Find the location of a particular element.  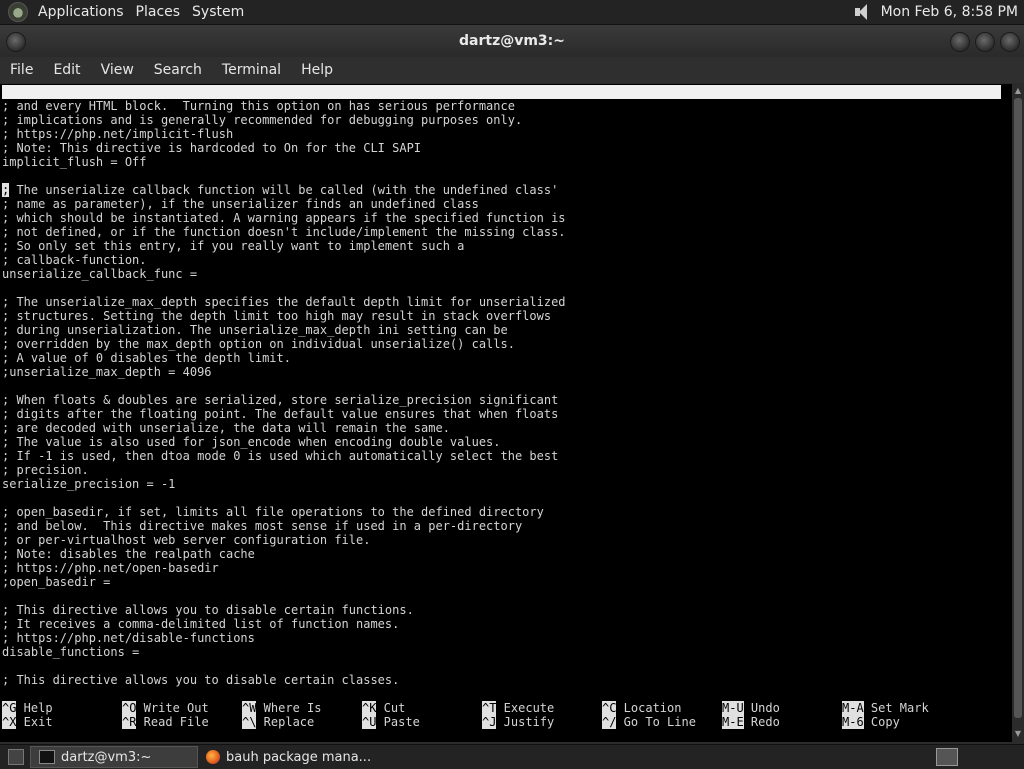

shortcut-item: M-E Redo is located at coordinates (751, 722).